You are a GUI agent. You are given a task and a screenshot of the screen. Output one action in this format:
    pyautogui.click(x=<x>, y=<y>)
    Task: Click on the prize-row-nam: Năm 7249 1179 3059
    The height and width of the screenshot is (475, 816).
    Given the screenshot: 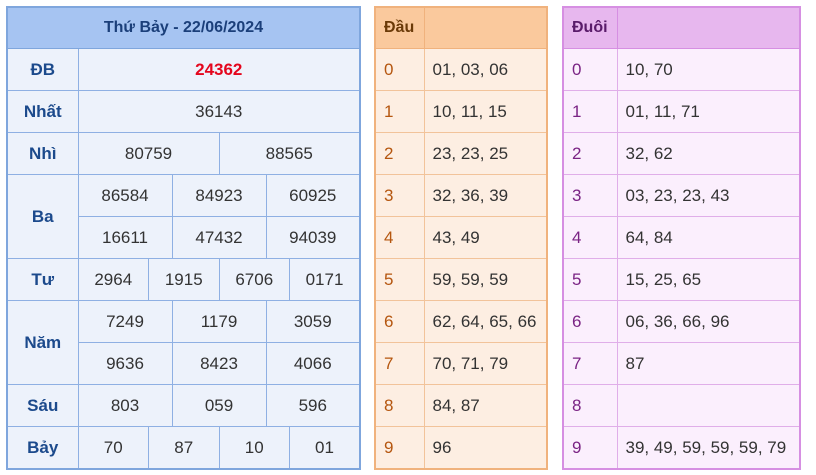 What is the action you would take?
    pyautogui.click(x=183, y=342)
    